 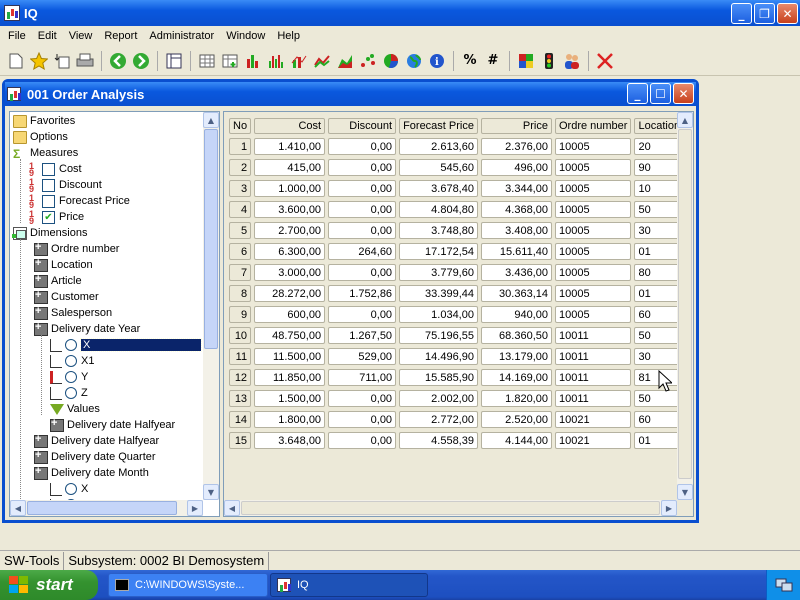 What do you see at coordinates (368, 61) in the screenshot?
I see `scatter-chart-icon` at bounding box center [368, 61].